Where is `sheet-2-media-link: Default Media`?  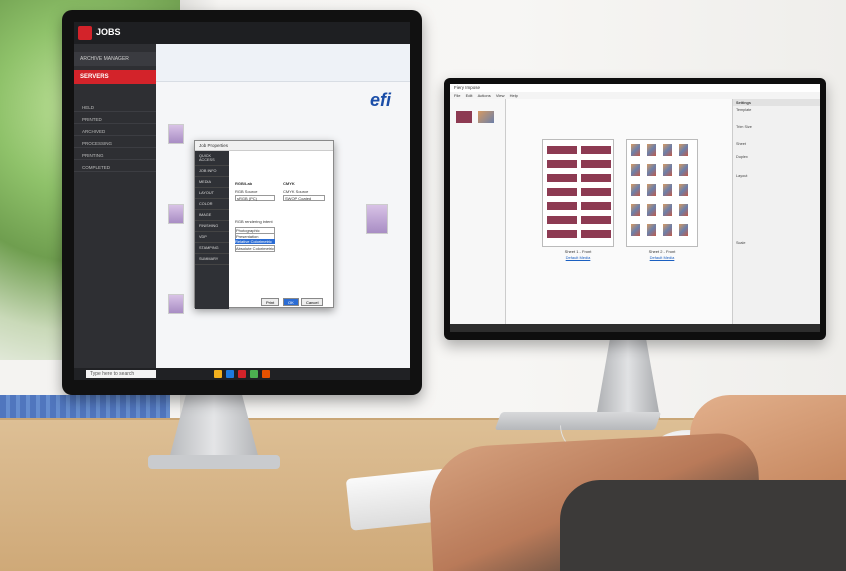 sheet-2-media-link: Default Media is located at coordinates (662, 257).